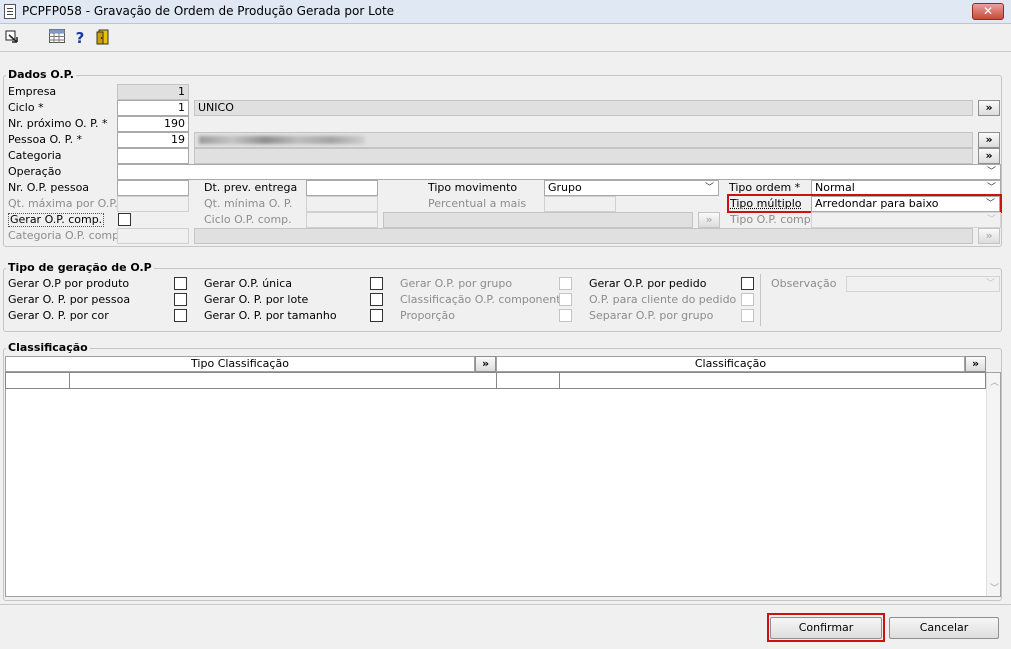 The width and height of the screenshot is (1011, 649). I want to click on percentual-input, so click(580, 204).